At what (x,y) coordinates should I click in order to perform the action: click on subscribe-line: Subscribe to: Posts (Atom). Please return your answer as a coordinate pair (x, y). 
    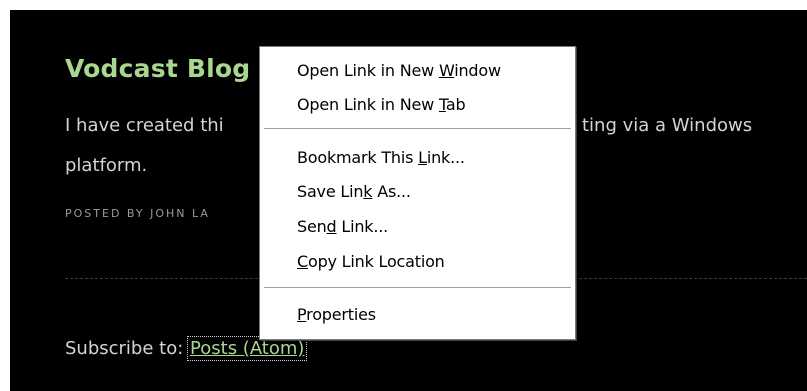
    Looking at the image, I should click on (186, 348).